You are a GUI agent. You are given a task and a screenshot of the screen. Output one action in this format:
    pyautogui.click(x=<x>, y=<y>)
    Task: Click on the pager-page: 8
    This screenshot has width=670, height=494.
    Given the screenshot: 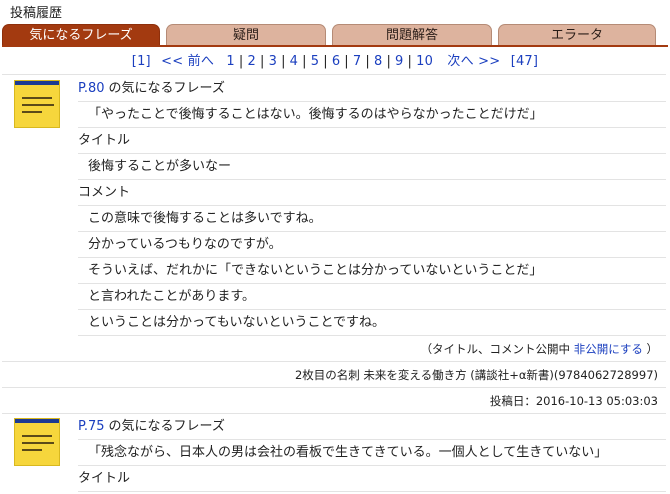 What is the action you would take?
    pyautogui.click(x=378, y=61)
    